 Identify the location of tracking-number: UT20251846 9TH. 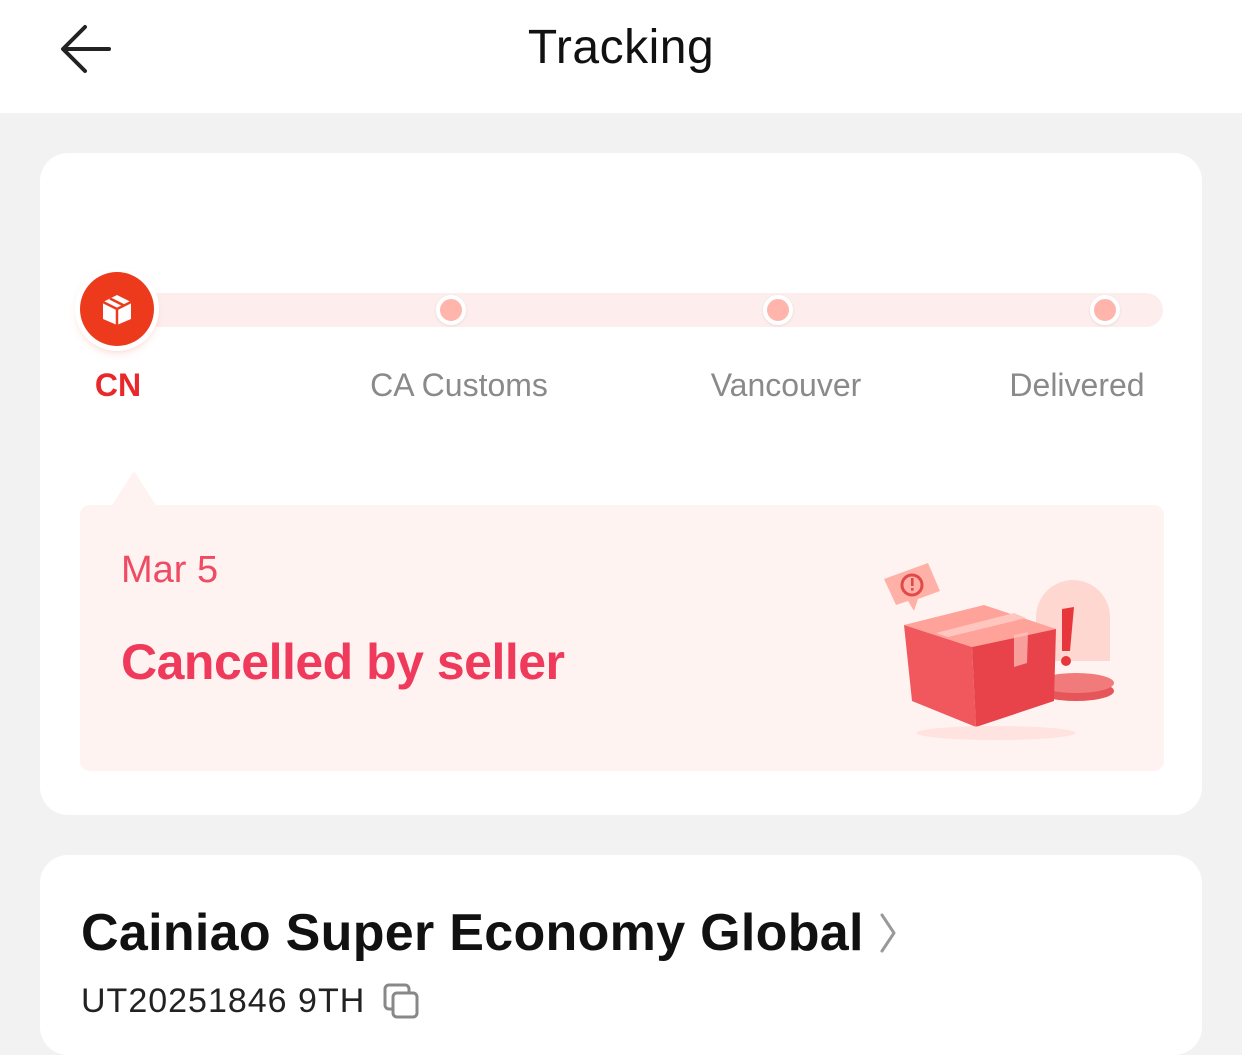
(223, 1000).